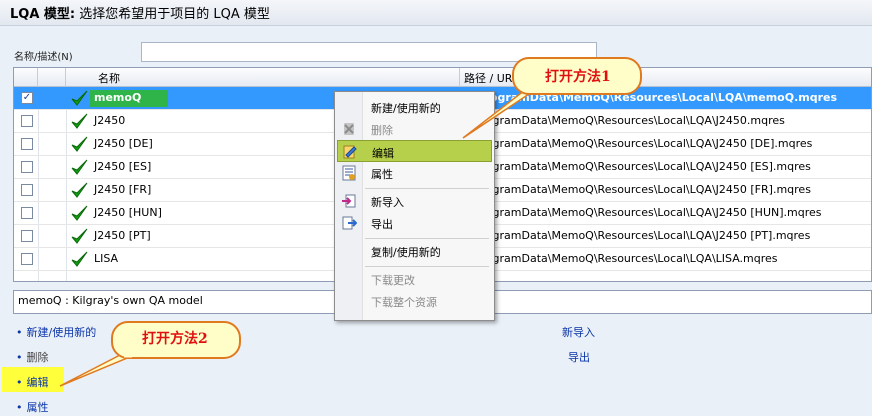  What do you see at coordinates (27, 98) in the screenshot?
I see `row-checkbox: ✓` at bounding box center [27, 98].